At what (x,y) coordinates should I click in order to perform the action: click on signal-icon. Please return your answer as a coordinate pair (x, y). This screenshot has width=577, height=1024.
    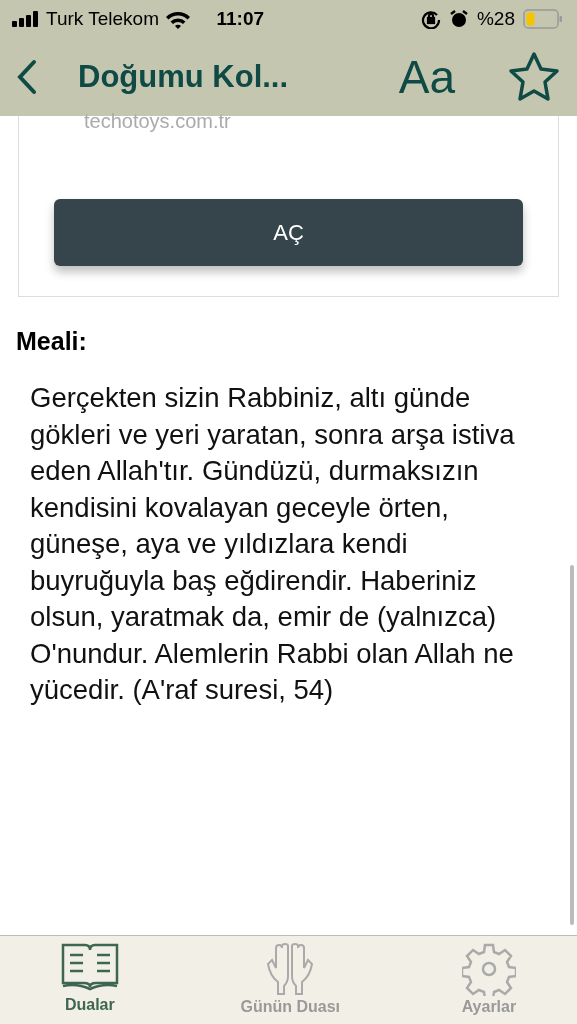
    Looking at the image, I should click on (26, 19).